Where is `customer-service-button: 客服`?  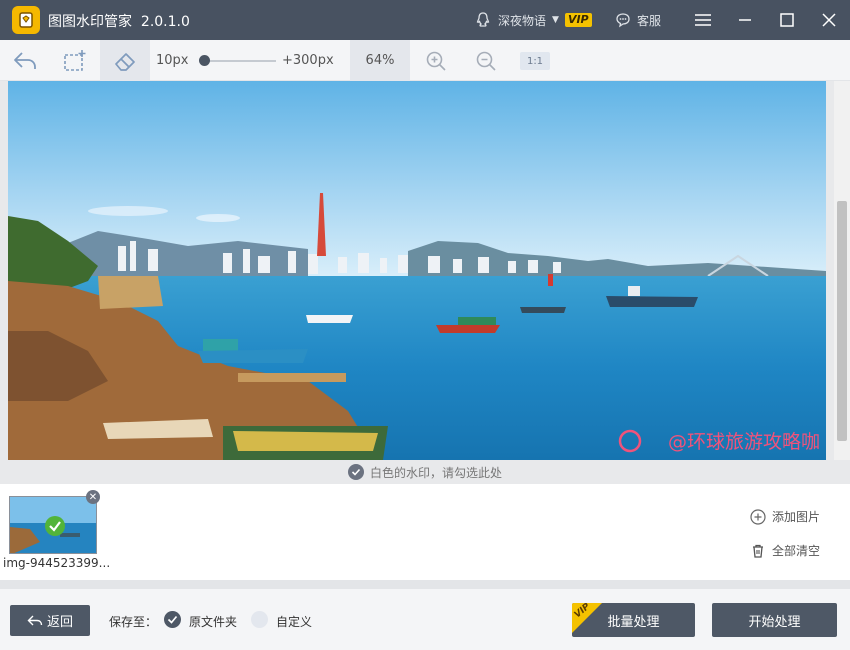
customer-service-button: 客服 is located at coordinates (637, 20).